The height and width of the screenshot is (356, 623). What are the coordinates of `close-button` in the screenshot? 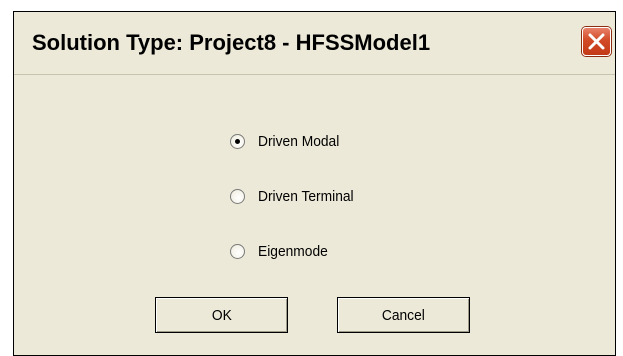 It's located at (596, 41).